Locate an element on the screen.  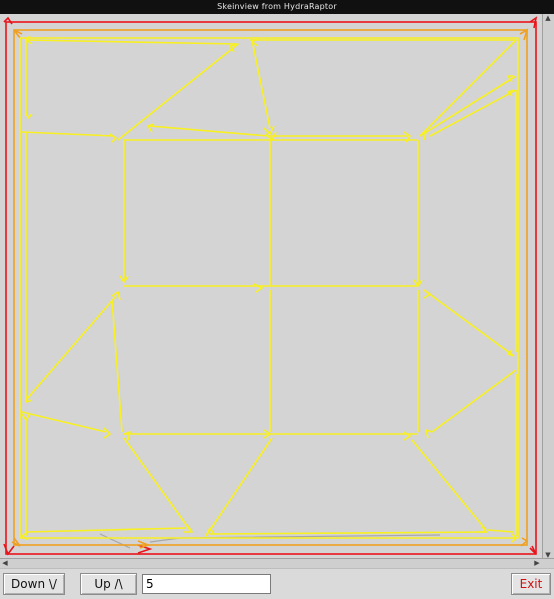
down-button: Down \/ is located at coordinates (34, 584).